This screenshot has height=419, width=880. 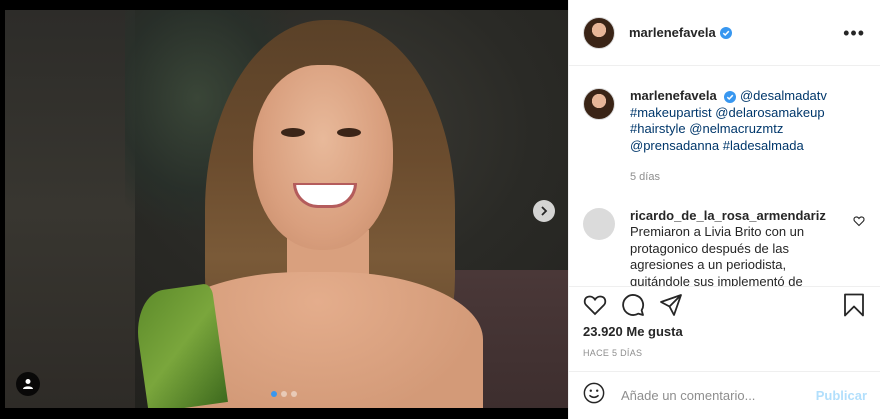 I want to click on comment-like-heart-icon, so click(x=859, y=248).